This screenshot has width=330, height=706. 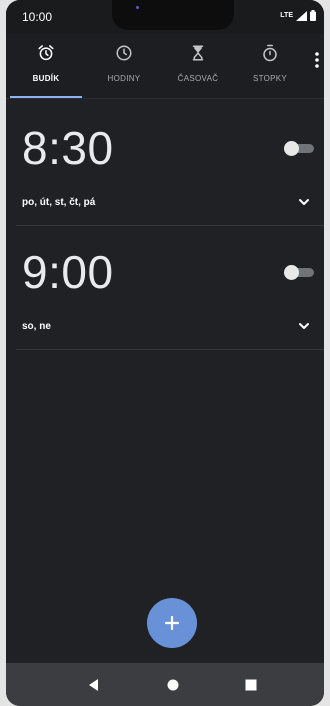 I want to click on alarm-days: so, ne, so click(x=36, y=326).